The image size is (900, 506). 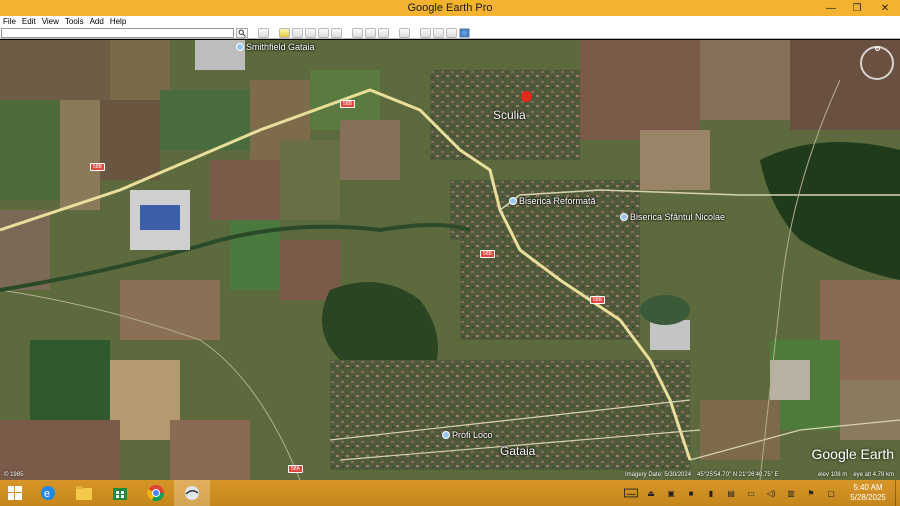 I want to click on volume-icon: ◁), so click(x=771, y=493).